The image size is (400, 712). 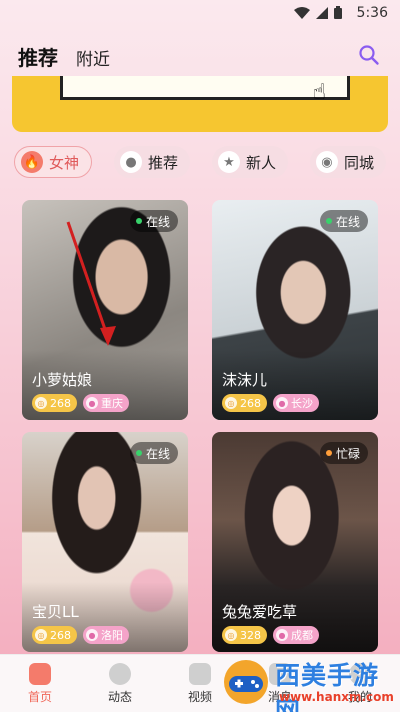 What do you see at coordinates (343, 453) in the screenshot?
I see `status-badge: 忙碌` at bounding box center [343, 453].